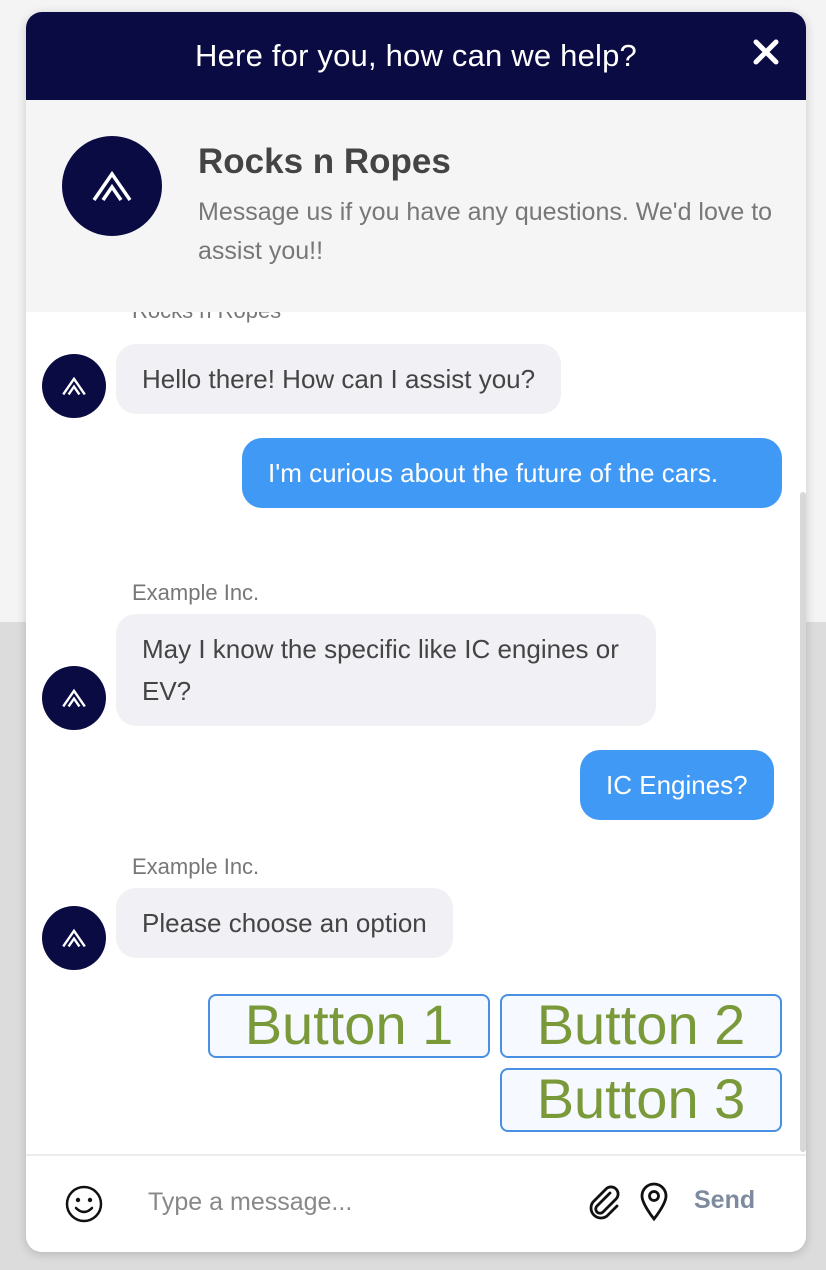 The width and height of the screenshot is (826, 1270). Describe the element at coordinates (724, 1200) in the screenshot. I see `send-button: Send` at that location.